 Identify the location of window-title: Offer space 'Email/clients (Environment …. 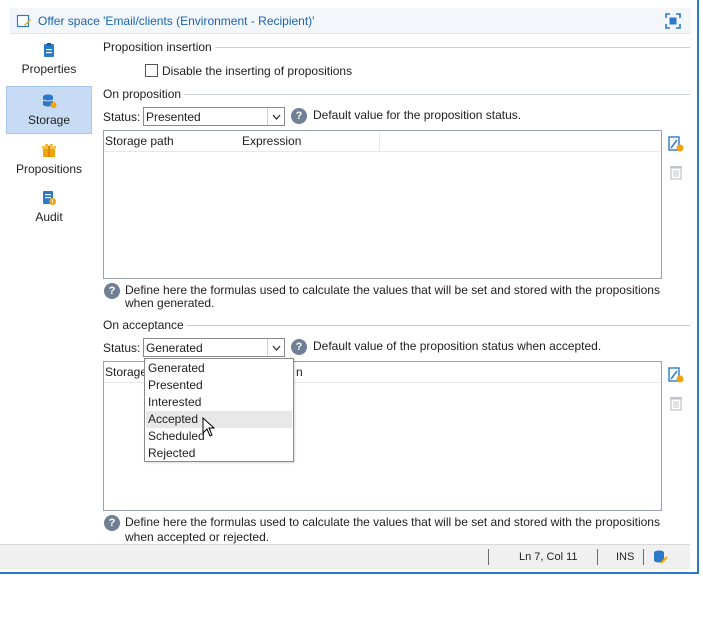
(176, 20).